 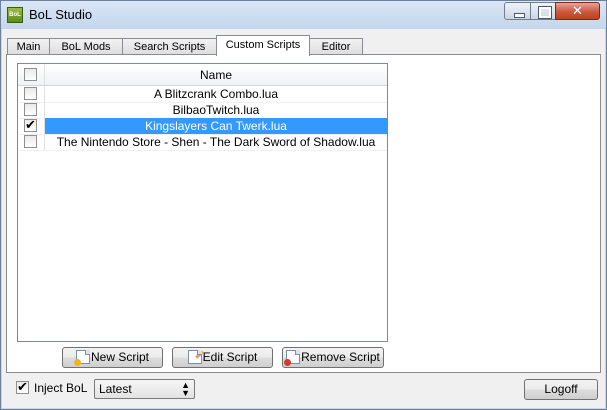 What do you see at coordinates (144, 389) in the screenshot?
I see `version-select: Latest ▲ ▼` at bounding box center [144, 389].